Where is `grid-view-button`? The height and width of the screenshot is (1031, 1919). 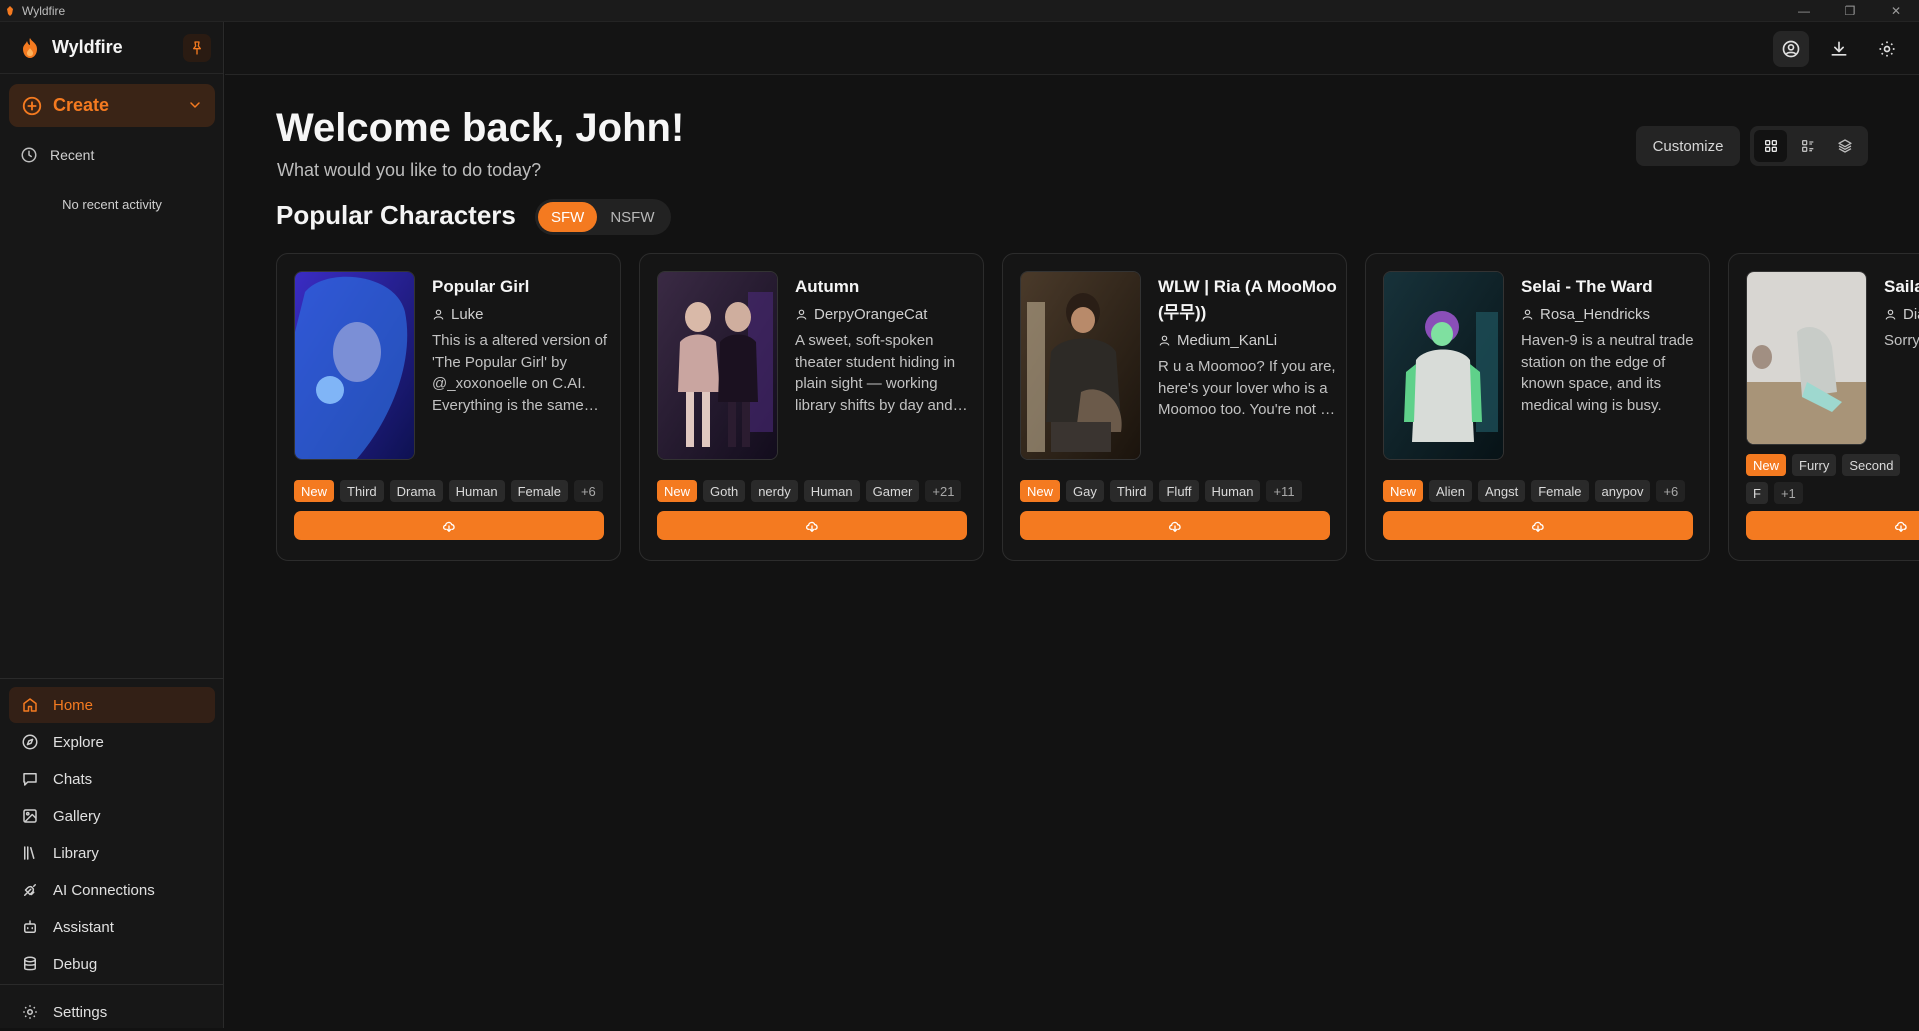
grid-view-button is located at coordinates (1770, 146).